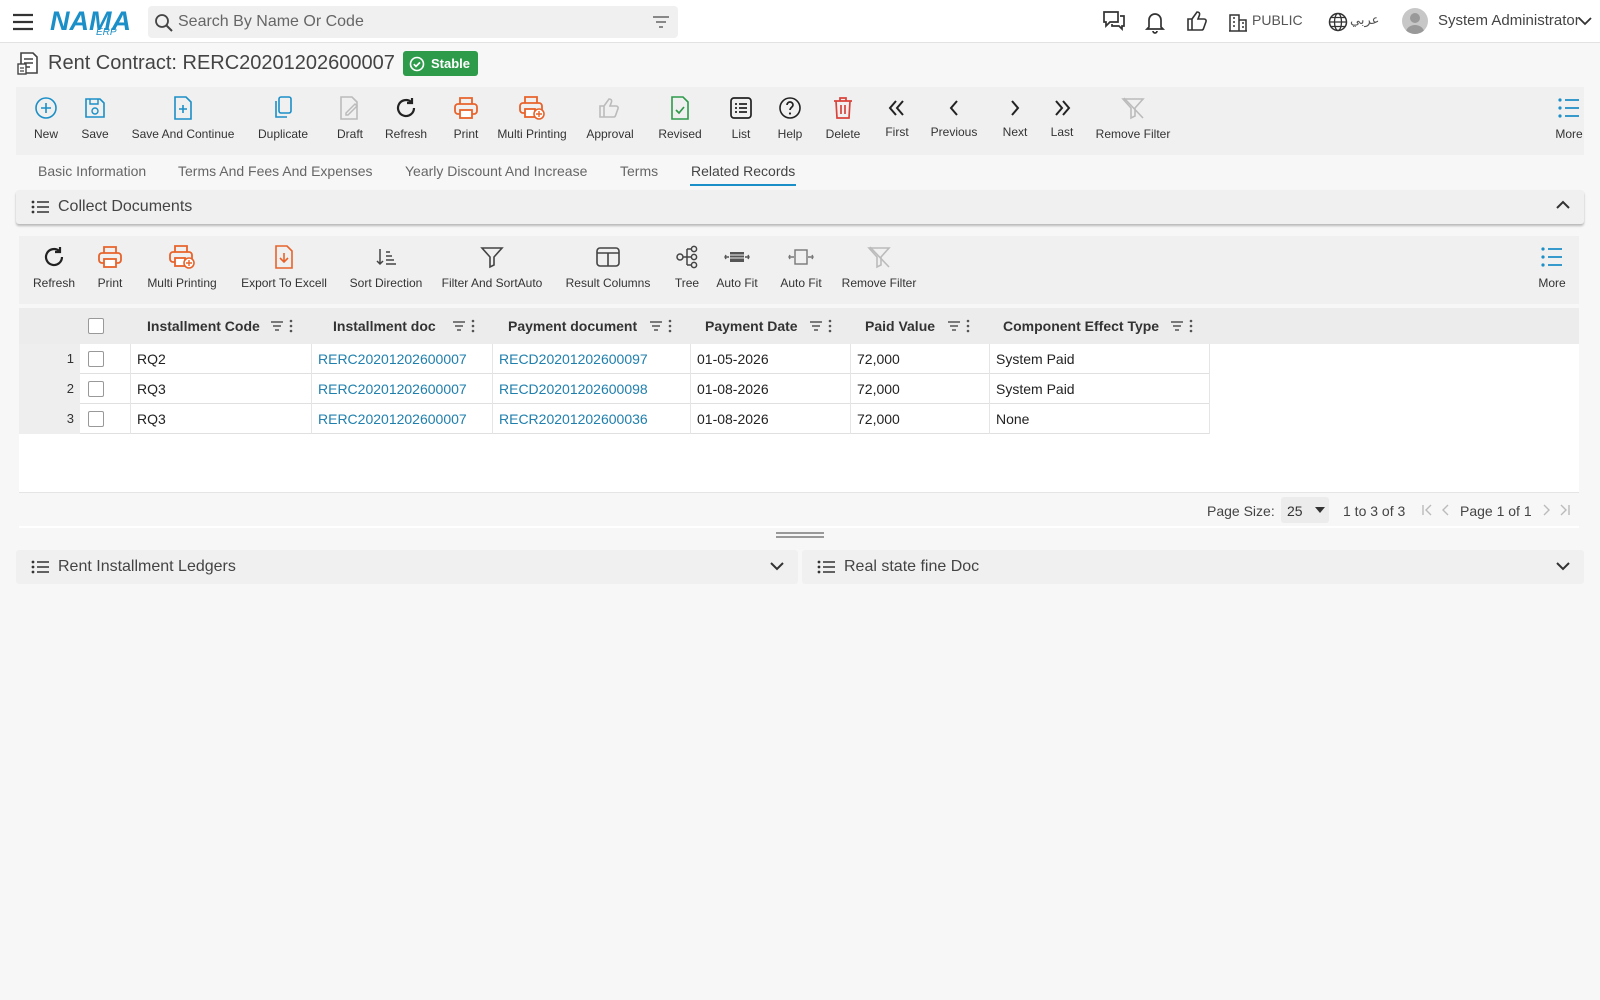 This screenshot has height=1000, width=1600. What do you see at coordinates (572, 326) in the screenshot?
I see `column-header-payment-document: Payment document` at bounding box center [572, 326].